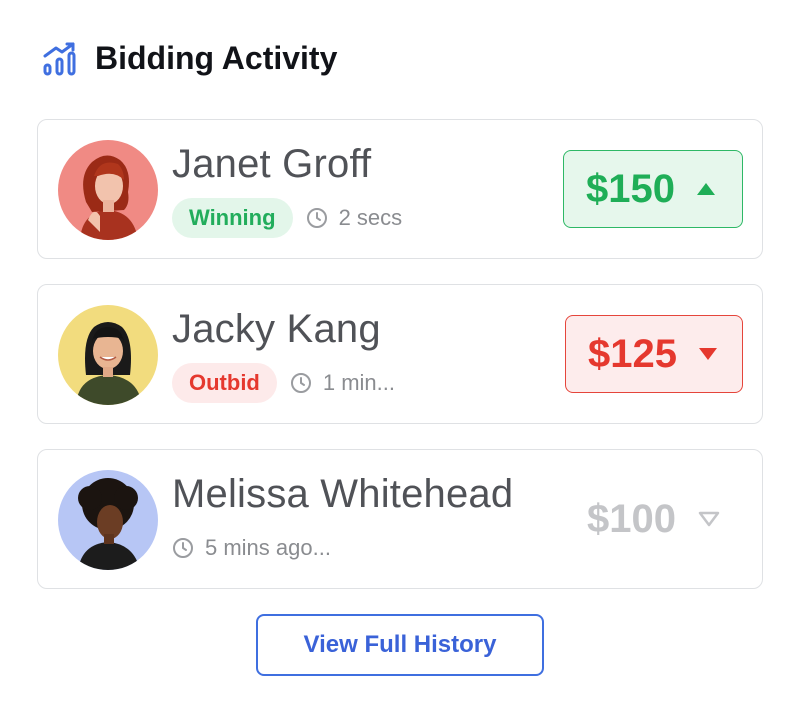 The height and width of the screenshot is (713, 800). What do you see at coordinates (631, 518) in the screenshot?
I see `amount-label: $100` at bounding box center [631, 518].